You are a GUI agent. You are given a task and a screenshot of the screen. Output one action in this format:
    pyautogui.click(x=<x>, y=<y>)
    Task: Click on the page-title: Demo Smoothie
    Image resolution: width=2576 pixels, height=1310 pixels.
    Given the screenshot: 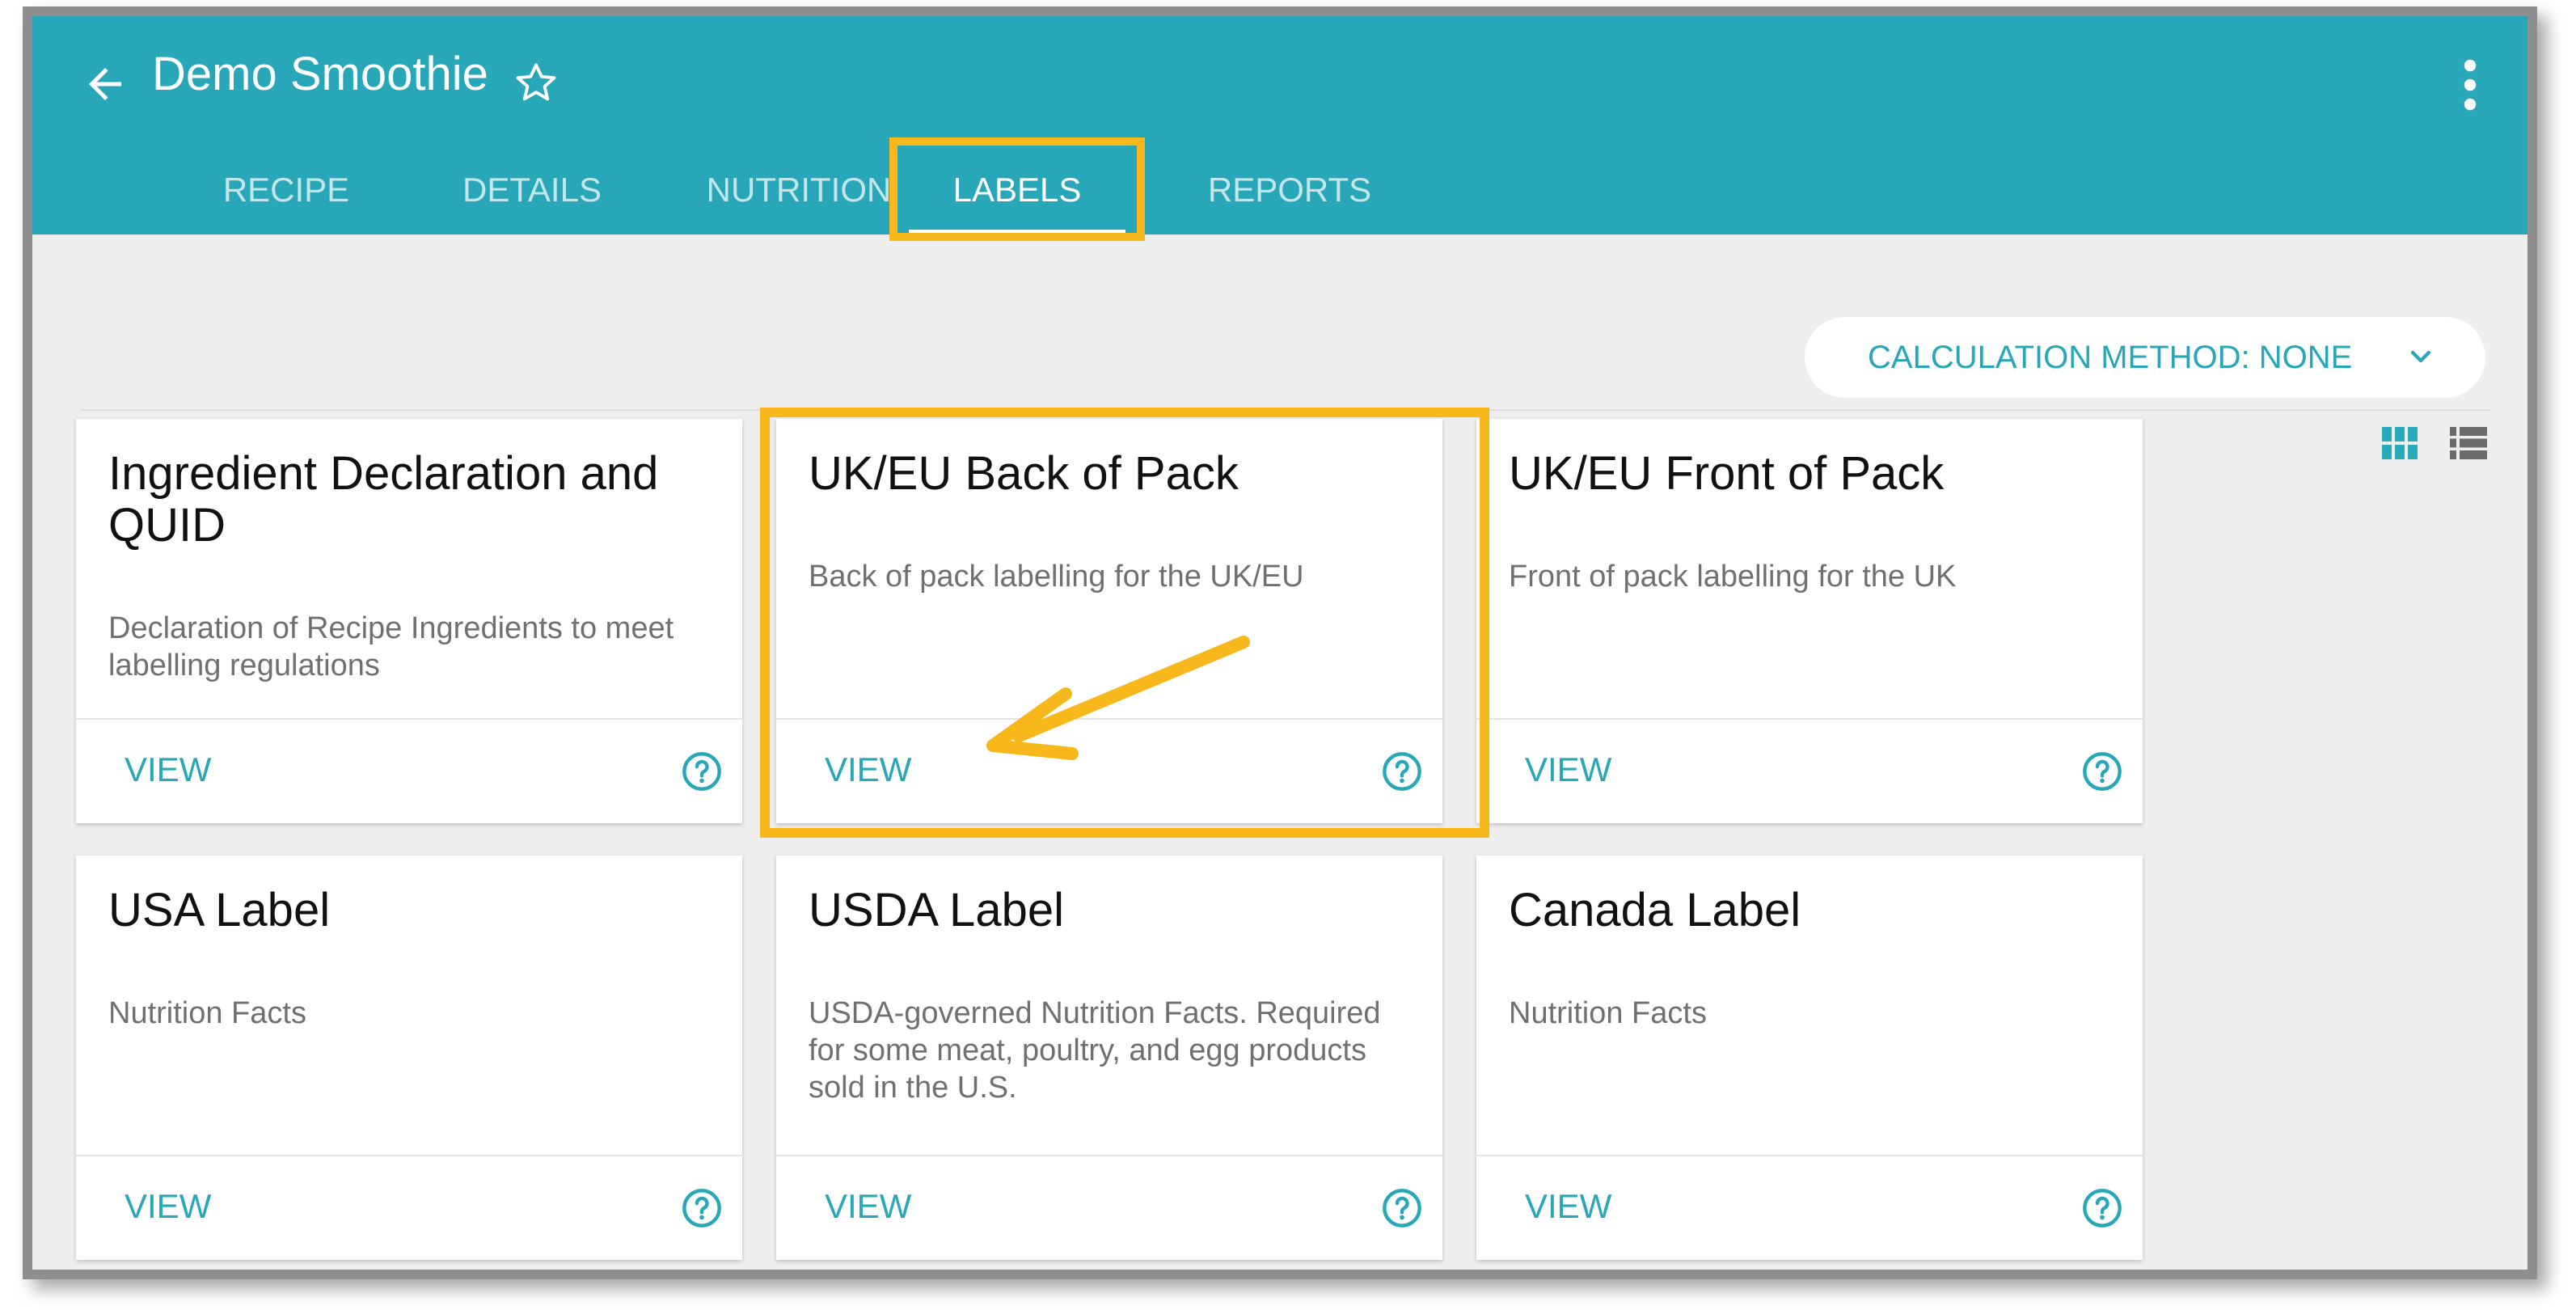 What is the action you would take?
    pyautogui.click(x=320, y=74)
    